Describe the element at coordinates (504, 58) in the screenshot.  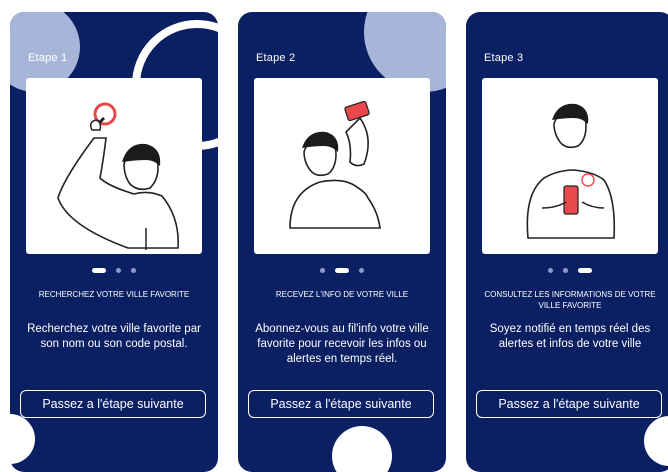
I see `step-label: Etape 3` at that location.